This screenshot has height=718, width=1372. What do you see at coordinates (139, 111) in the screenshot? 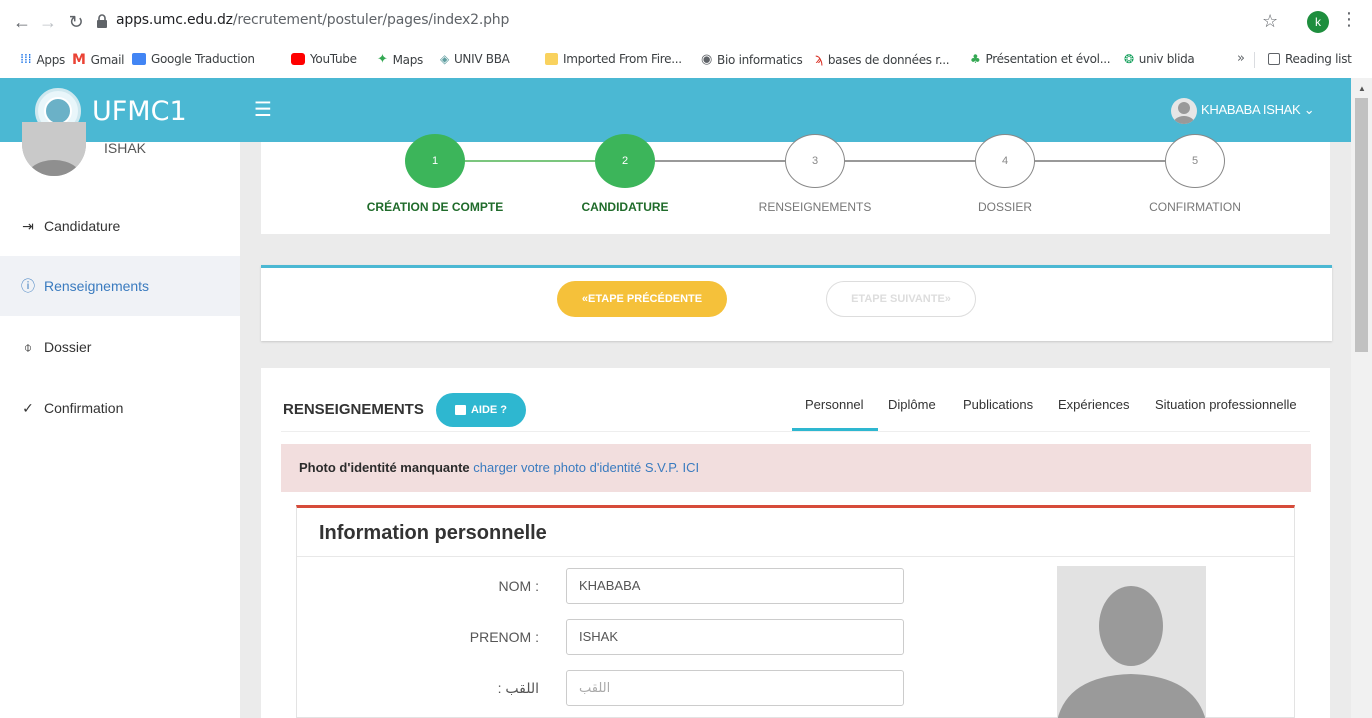
I see `app-title: UFMC1` at bounding box center [139, 111].